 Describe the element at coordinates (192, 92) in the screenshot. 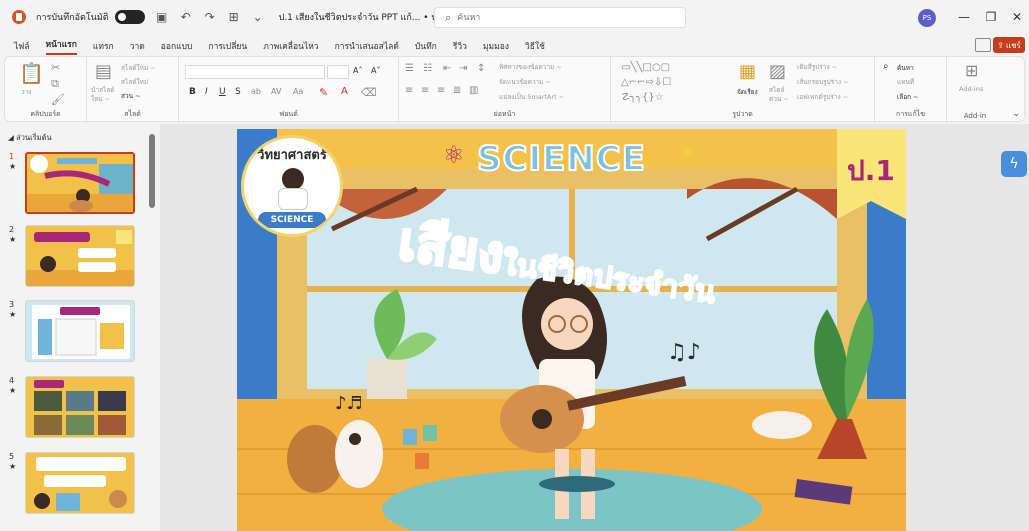

I see `bold-button: B` at that location.